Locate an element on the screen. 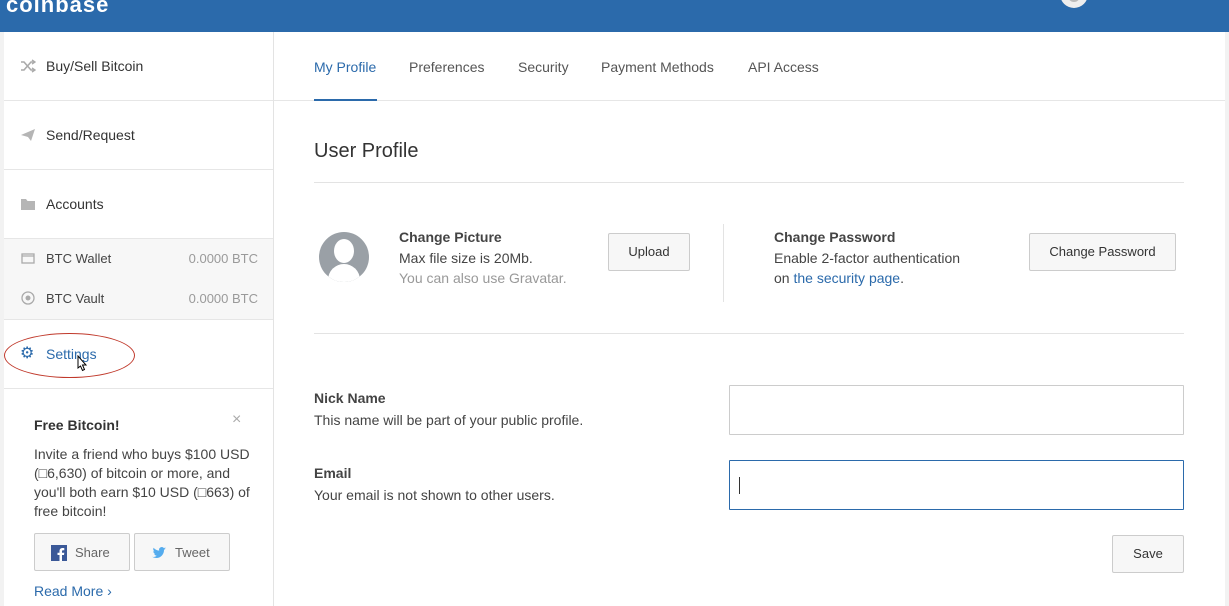 The image size is (1229, 606). gravatar-help: You can also use Gravatar. is located at coordinates (483, 278).